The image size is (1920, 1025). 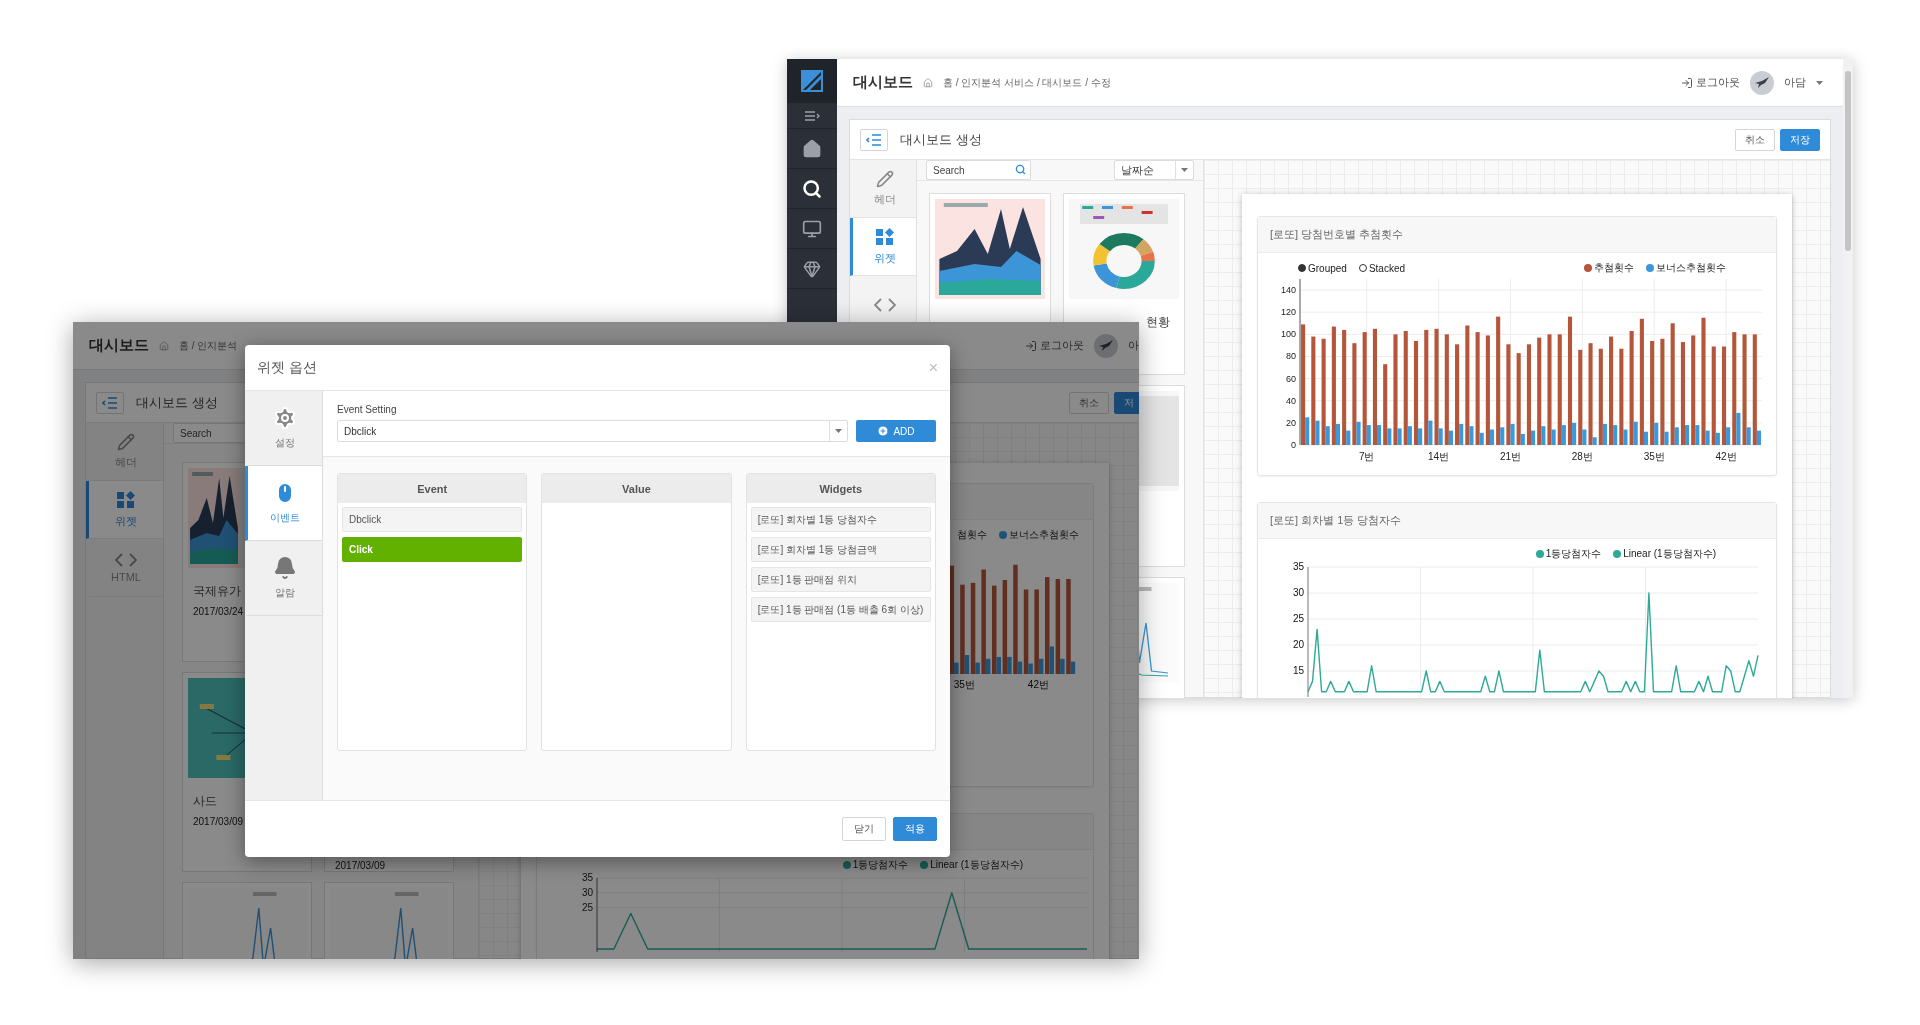 What do you see at coordinates (1337, 234) in the screenshot?
I see `chart-title: [로또] 당첨번호별 추첨횟수` at bounding box center [1337, 234].